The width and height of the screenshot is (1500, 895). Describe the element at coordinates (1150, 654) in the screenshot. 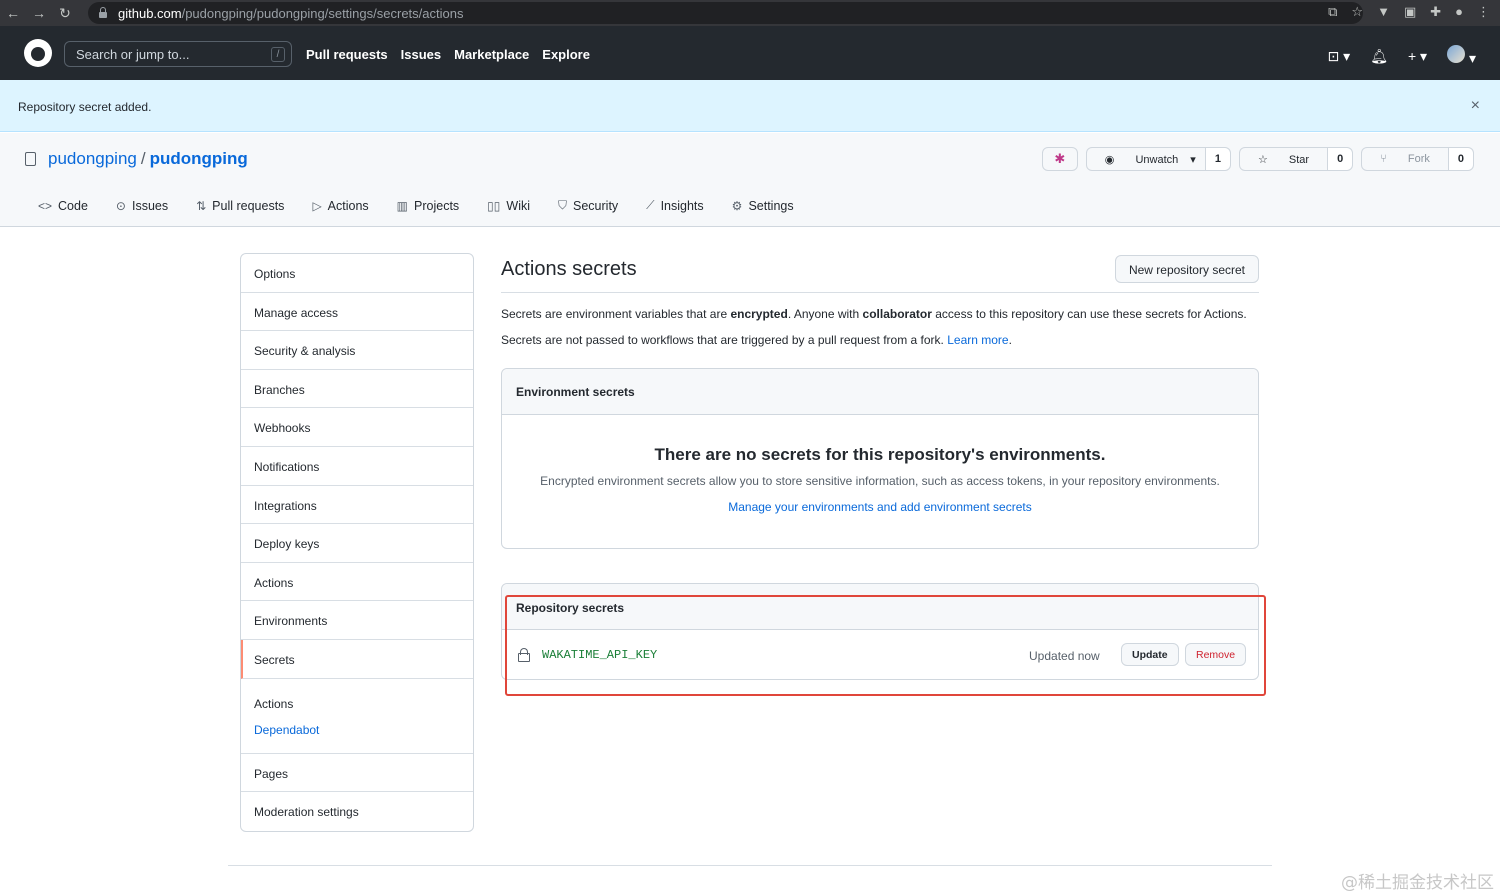

I see `update-secret-button: Update` at that location.